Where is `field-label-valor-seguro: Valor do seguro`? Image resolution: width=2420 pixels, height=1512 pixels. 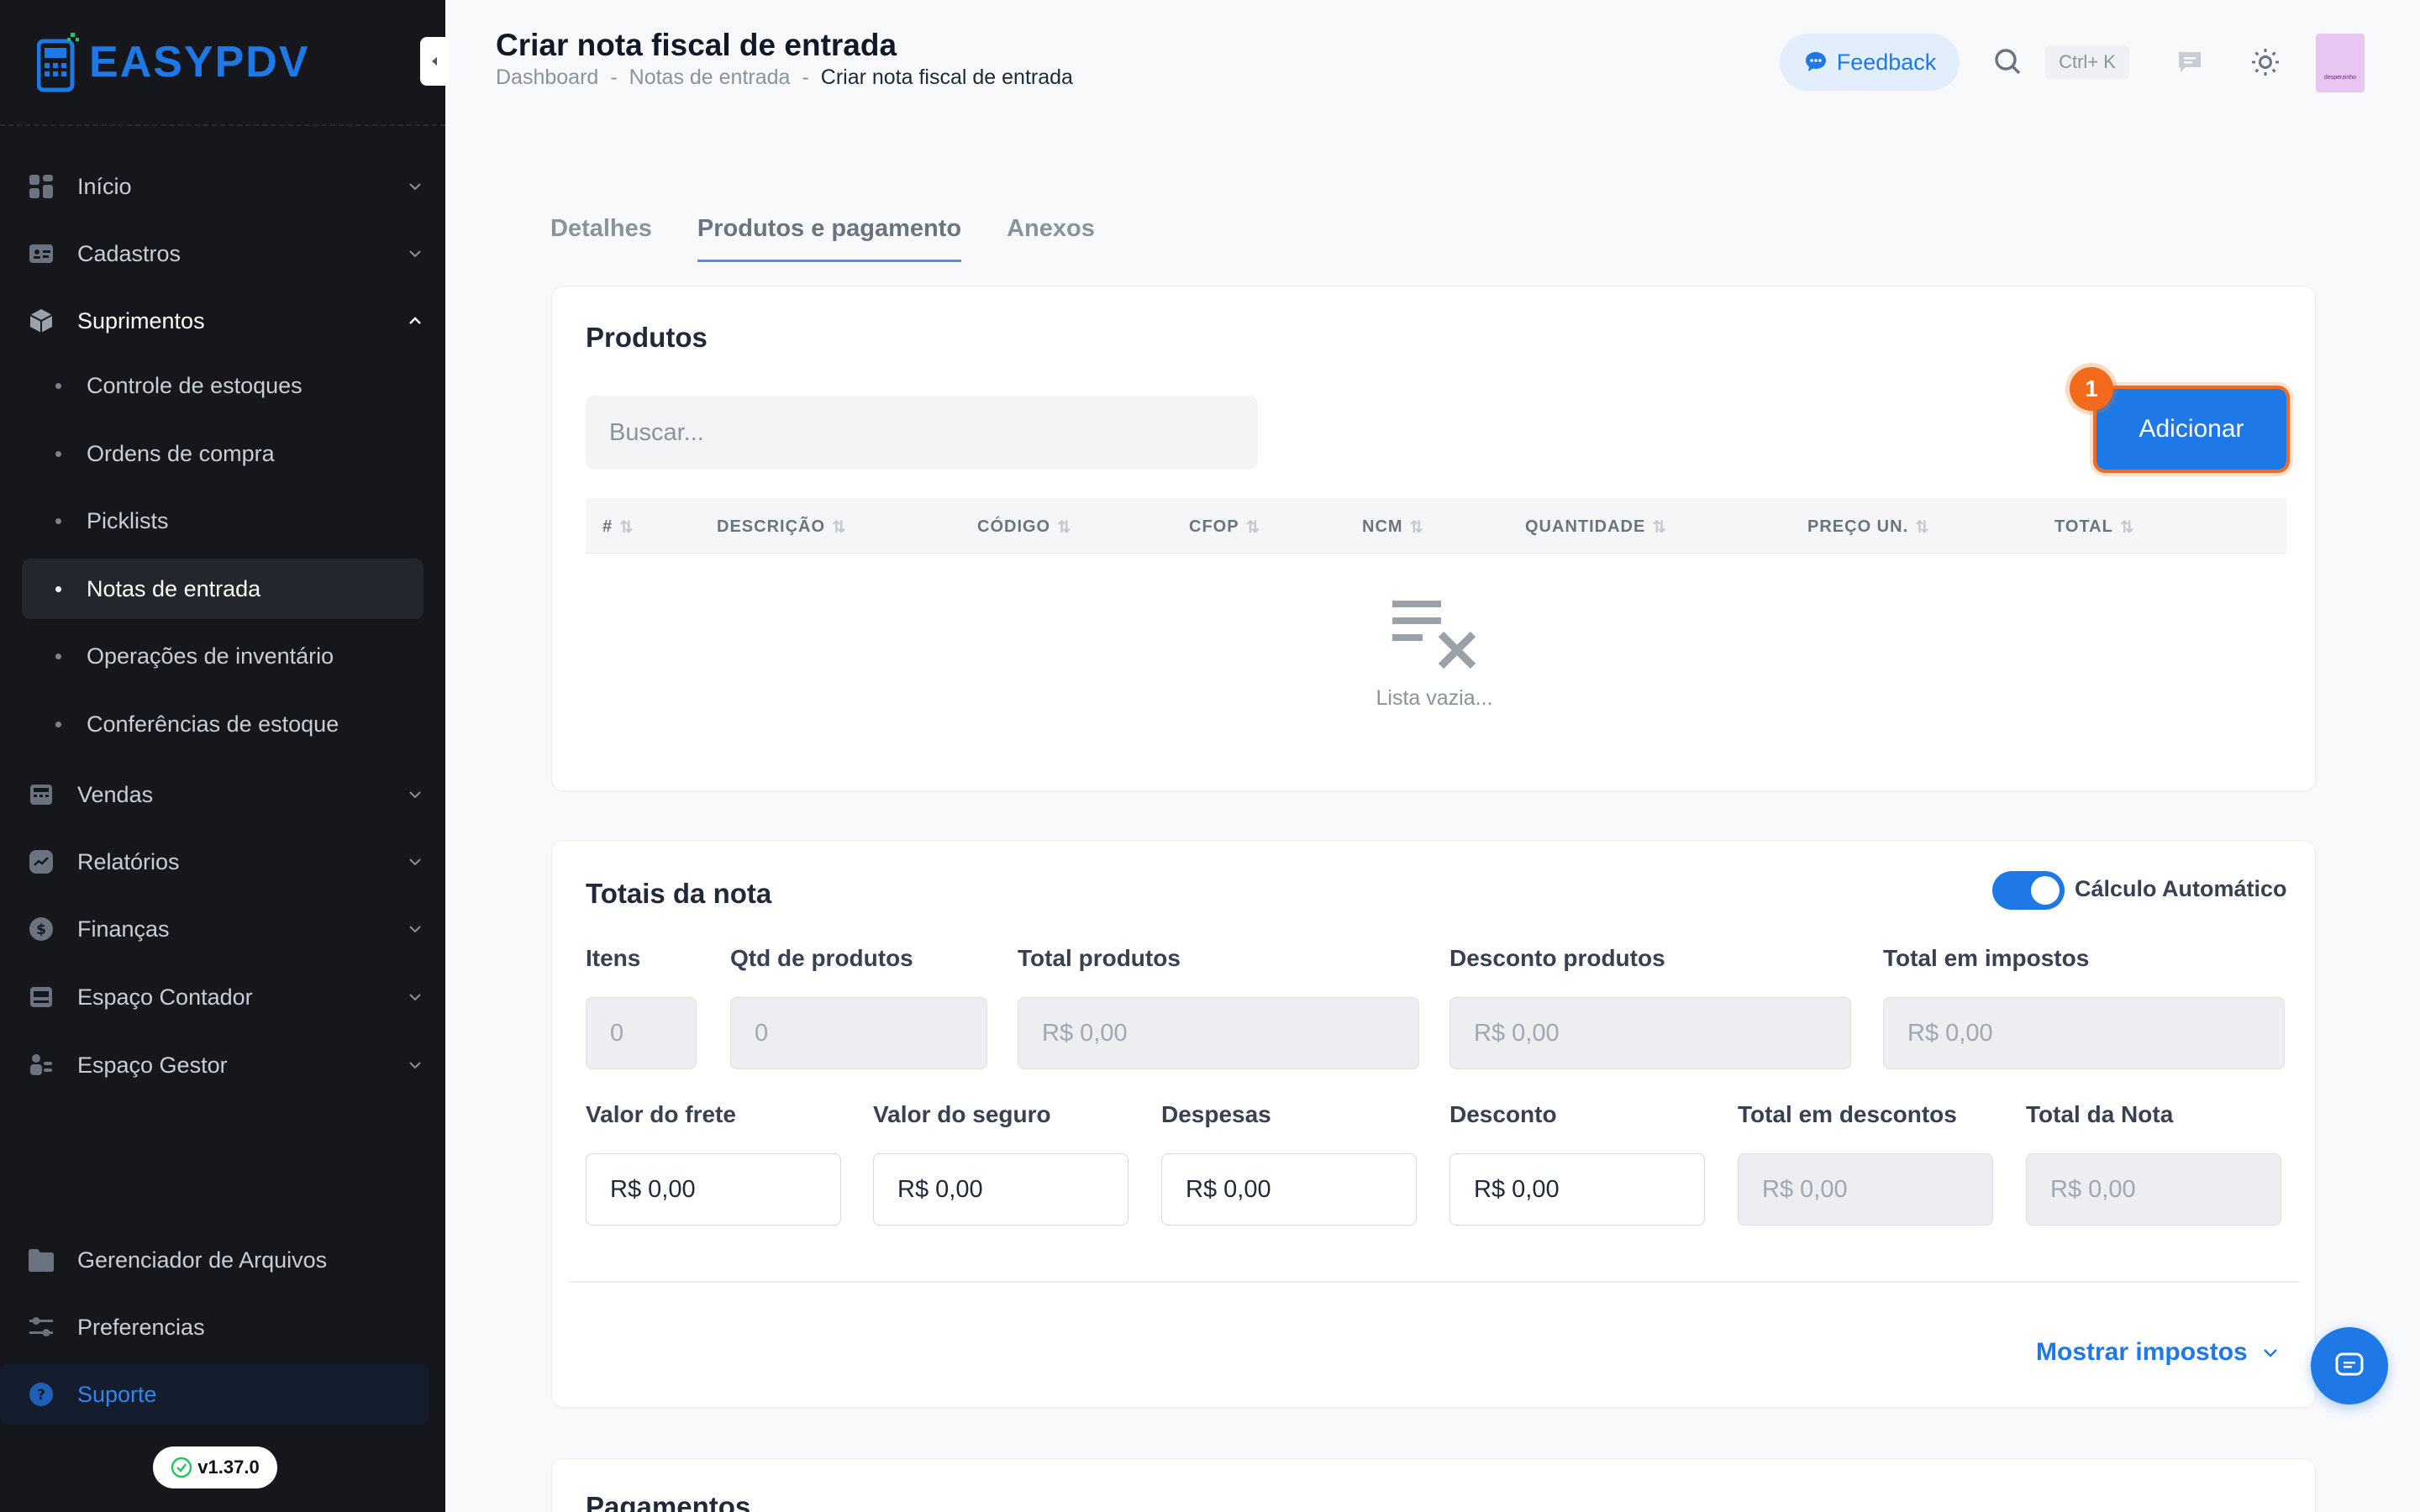
field-label-valor-seguro: Valor do seguro is located at coordinates (962, 1114).